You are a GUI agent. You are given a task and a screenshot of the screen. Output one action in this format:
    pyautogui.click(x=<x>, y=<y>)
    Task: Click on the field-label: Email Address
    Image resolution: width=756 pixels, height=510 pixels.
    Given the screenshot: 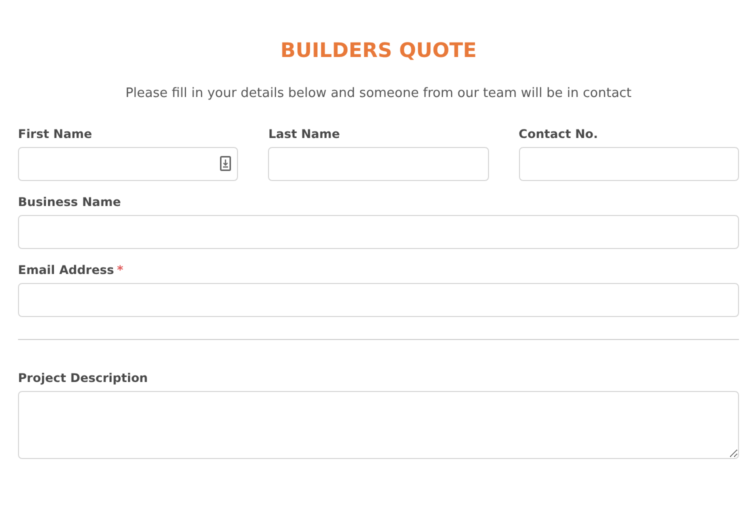 What is the action you would take?
    pyautogui.click(x=66, y=269)
    